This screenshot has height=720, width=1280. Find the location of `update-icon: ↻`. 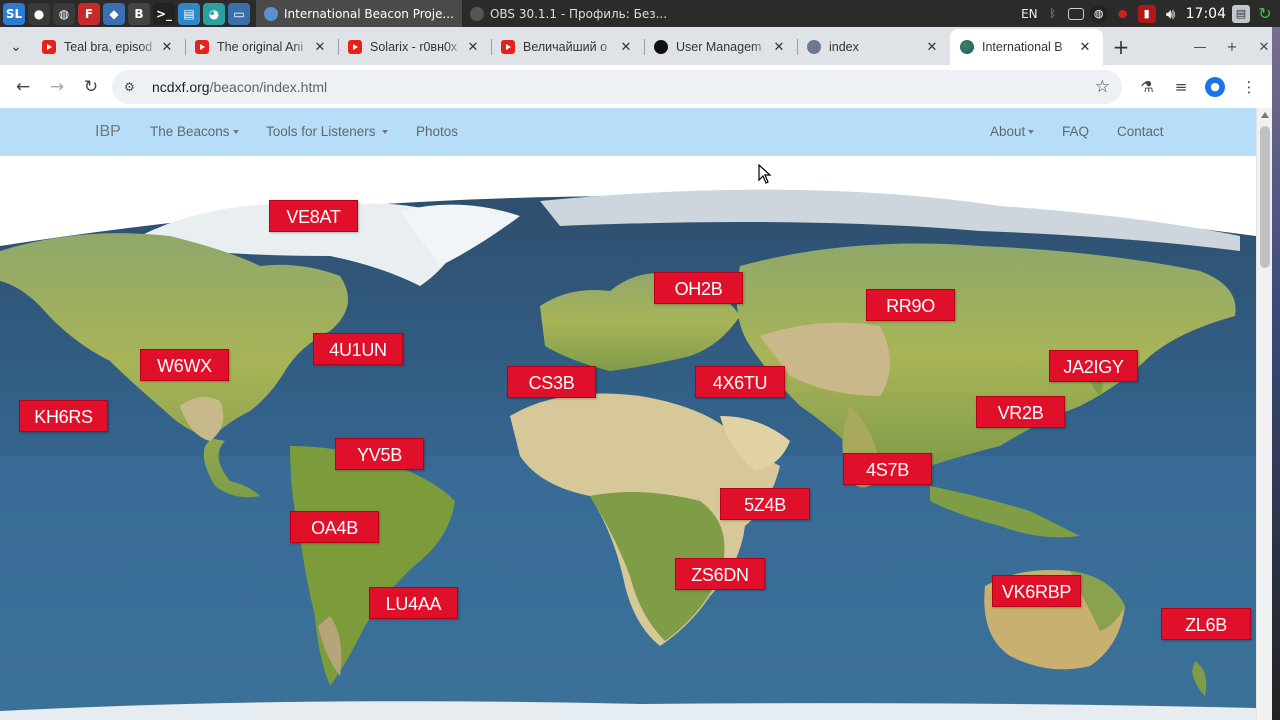

update-icon: ↻ is located at coordinates (1265, 13).